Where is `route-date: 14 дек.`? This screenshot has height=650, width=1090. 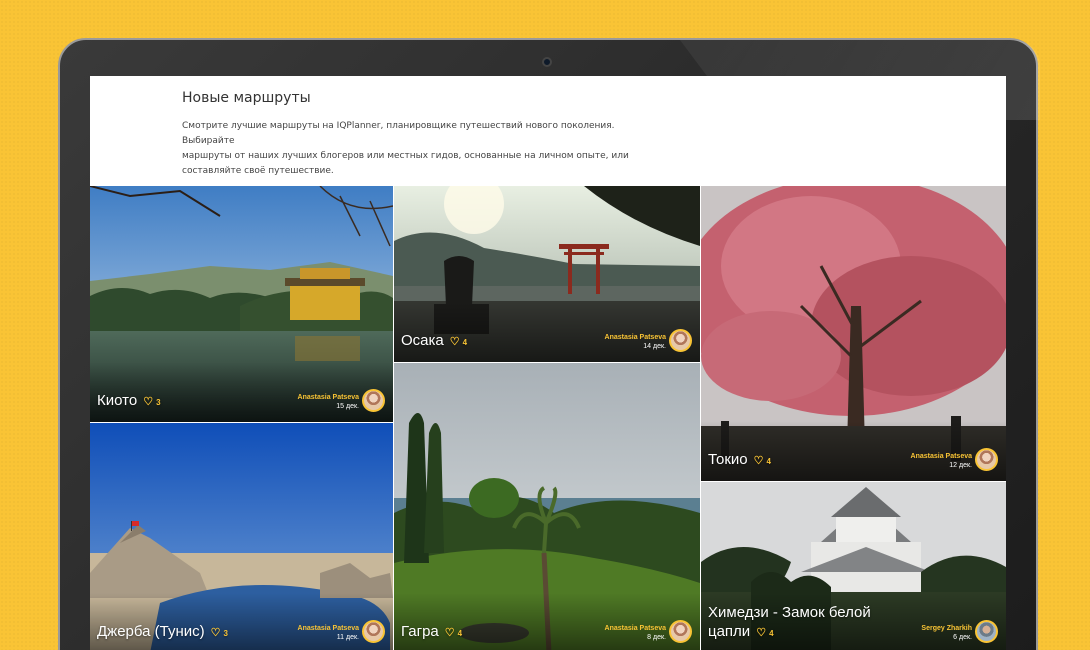
route-date: 14 дек. is located at coordinates (654, 346).